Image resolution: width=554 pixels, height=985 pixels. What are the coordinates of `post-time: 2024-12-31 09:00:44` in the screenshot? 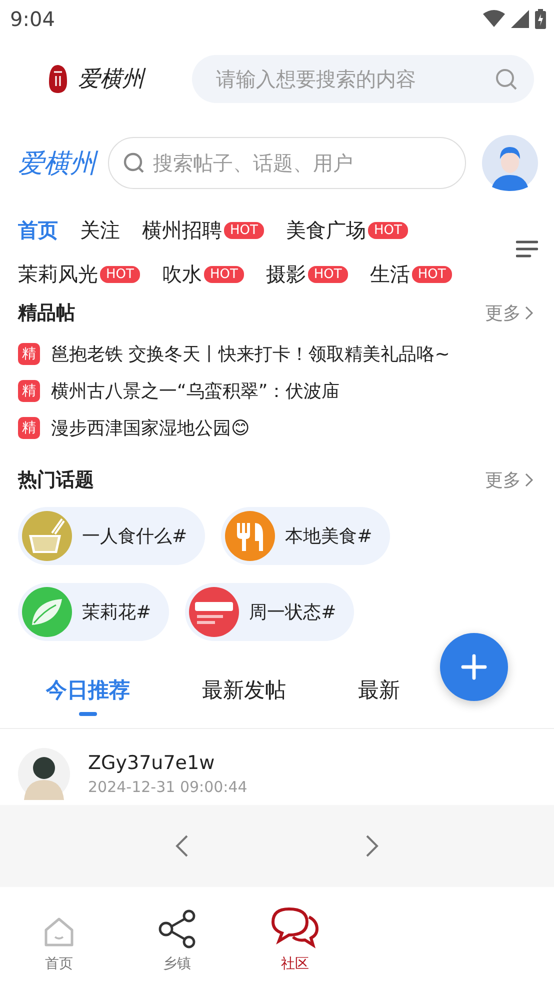 It's located at (168, 787).